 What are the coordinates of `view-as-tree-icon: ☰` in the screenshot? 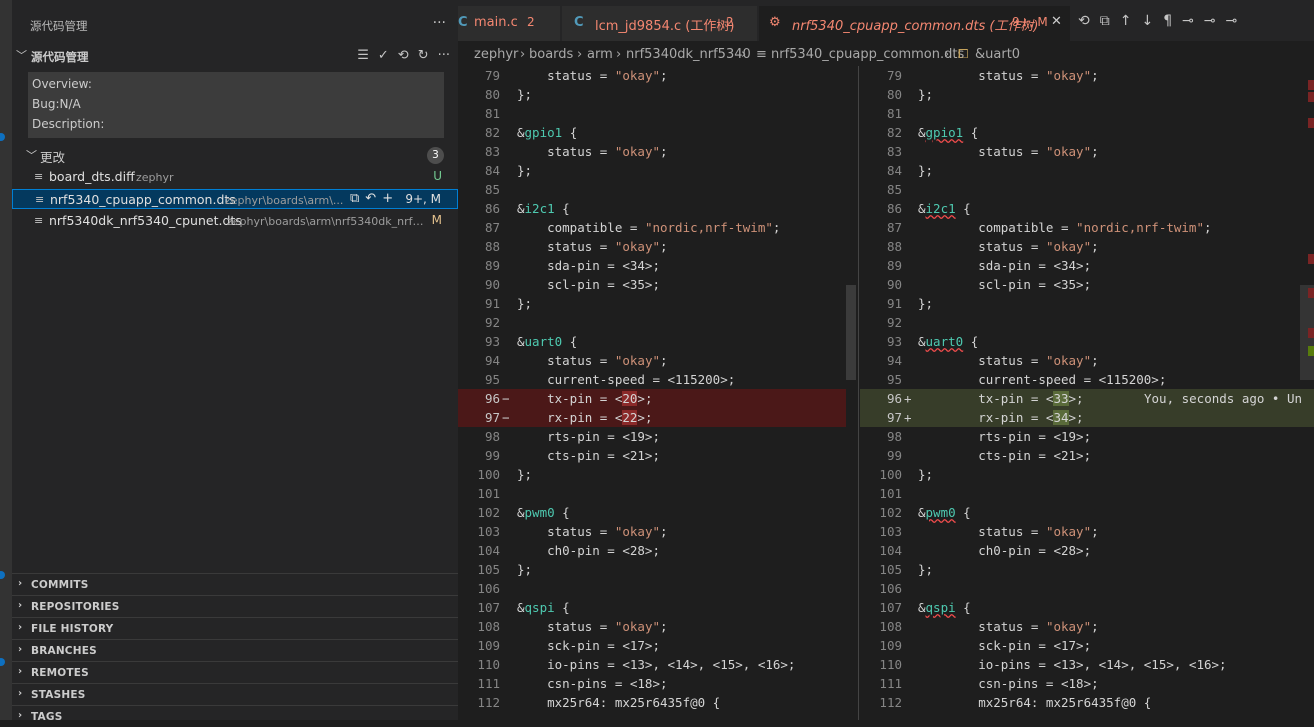 It's located at (363, 55).